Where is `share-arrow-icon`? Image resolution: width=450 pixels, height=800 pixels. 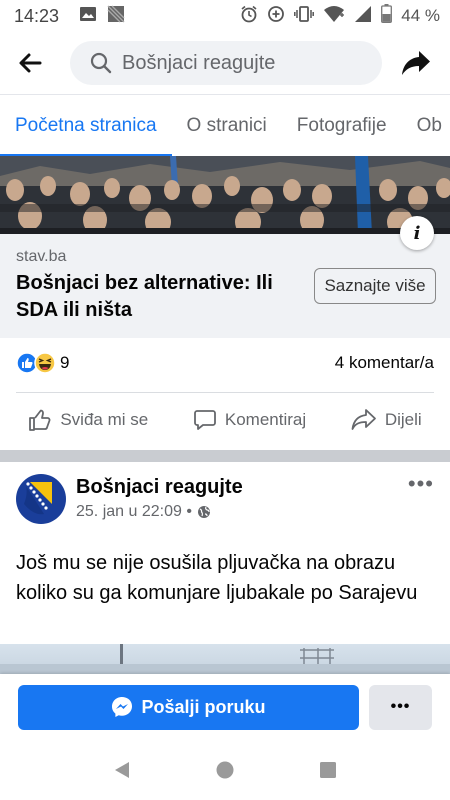 share-arrow-icon is located at coordinates (416, 63).